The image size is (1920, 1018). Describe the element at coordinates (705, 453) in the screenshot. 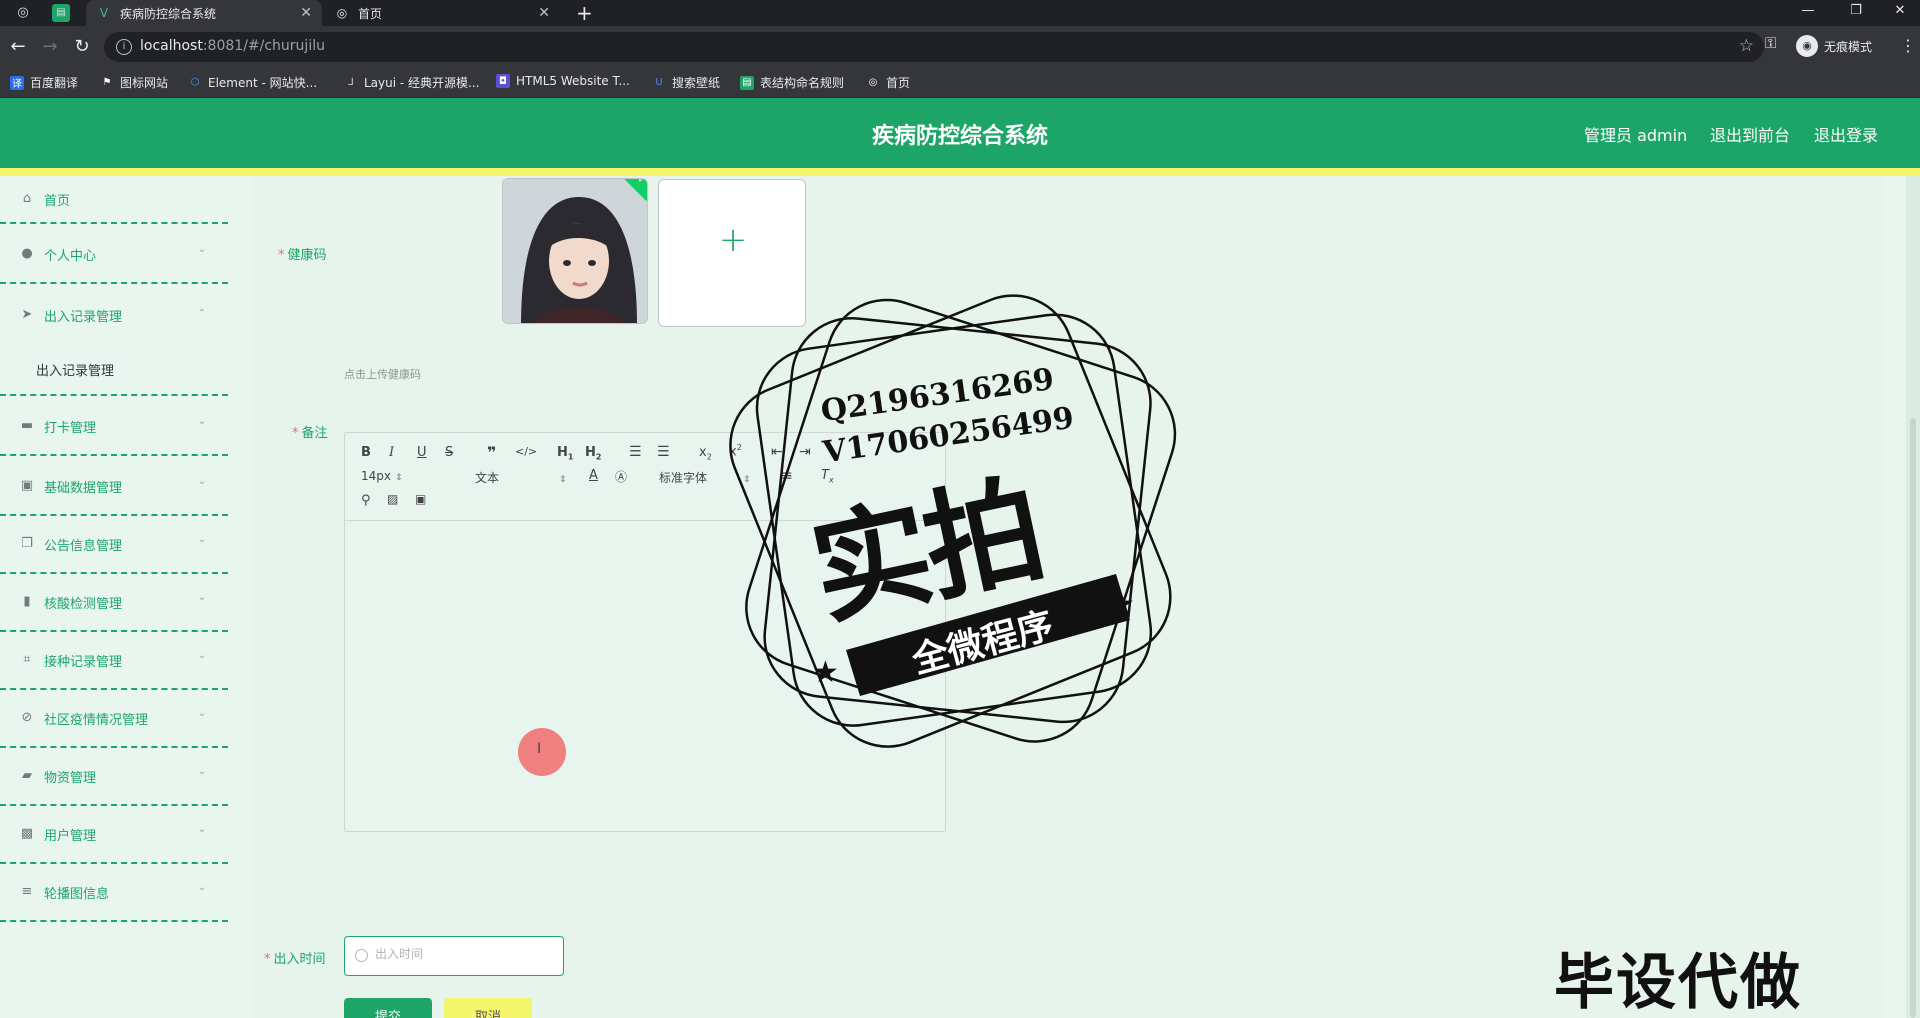

I see `subscript-icon: x2` at that location.